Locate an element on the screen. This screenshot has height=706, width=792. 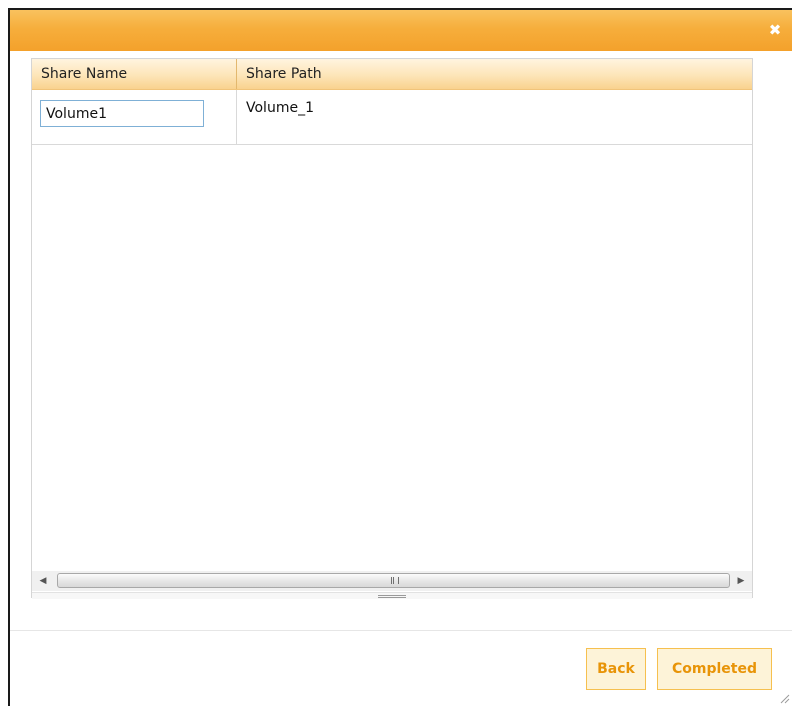
scrollbar-thumb is located at coordinates (393, 580).